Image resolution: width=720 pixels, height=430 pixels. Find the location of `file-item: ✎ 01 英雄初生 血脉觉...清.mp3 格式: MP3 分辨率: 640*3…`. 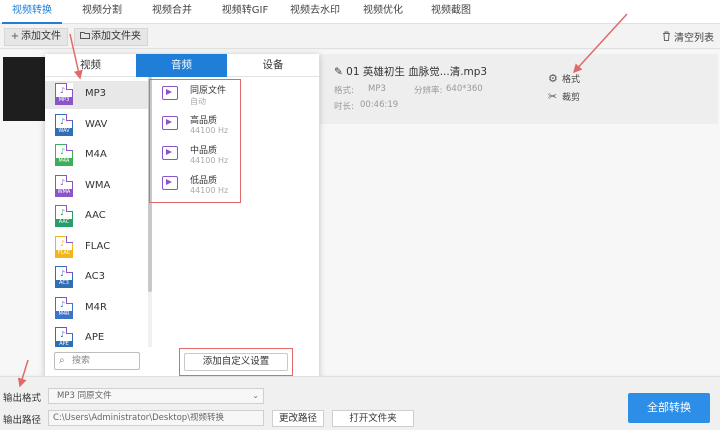

file-item: ✎ 01 英雄初生 血脉觉...清.mp3 格式: MP3 分辨率: 640*3… is located at coordinates (519, 89).